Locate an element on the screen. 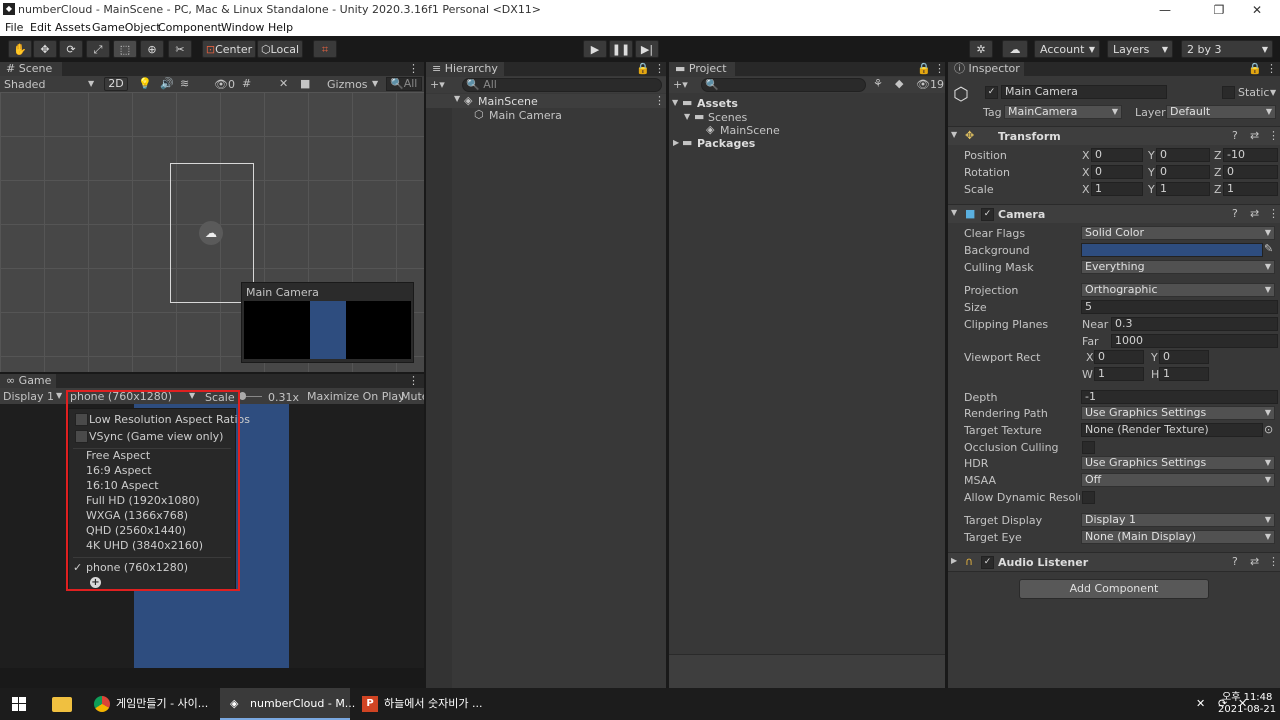 Image resolution: width=1280 pixels, height=720 pixels. clear-flags-dropdown: Solid Color ▼ is located at coordinates (1178, 233).